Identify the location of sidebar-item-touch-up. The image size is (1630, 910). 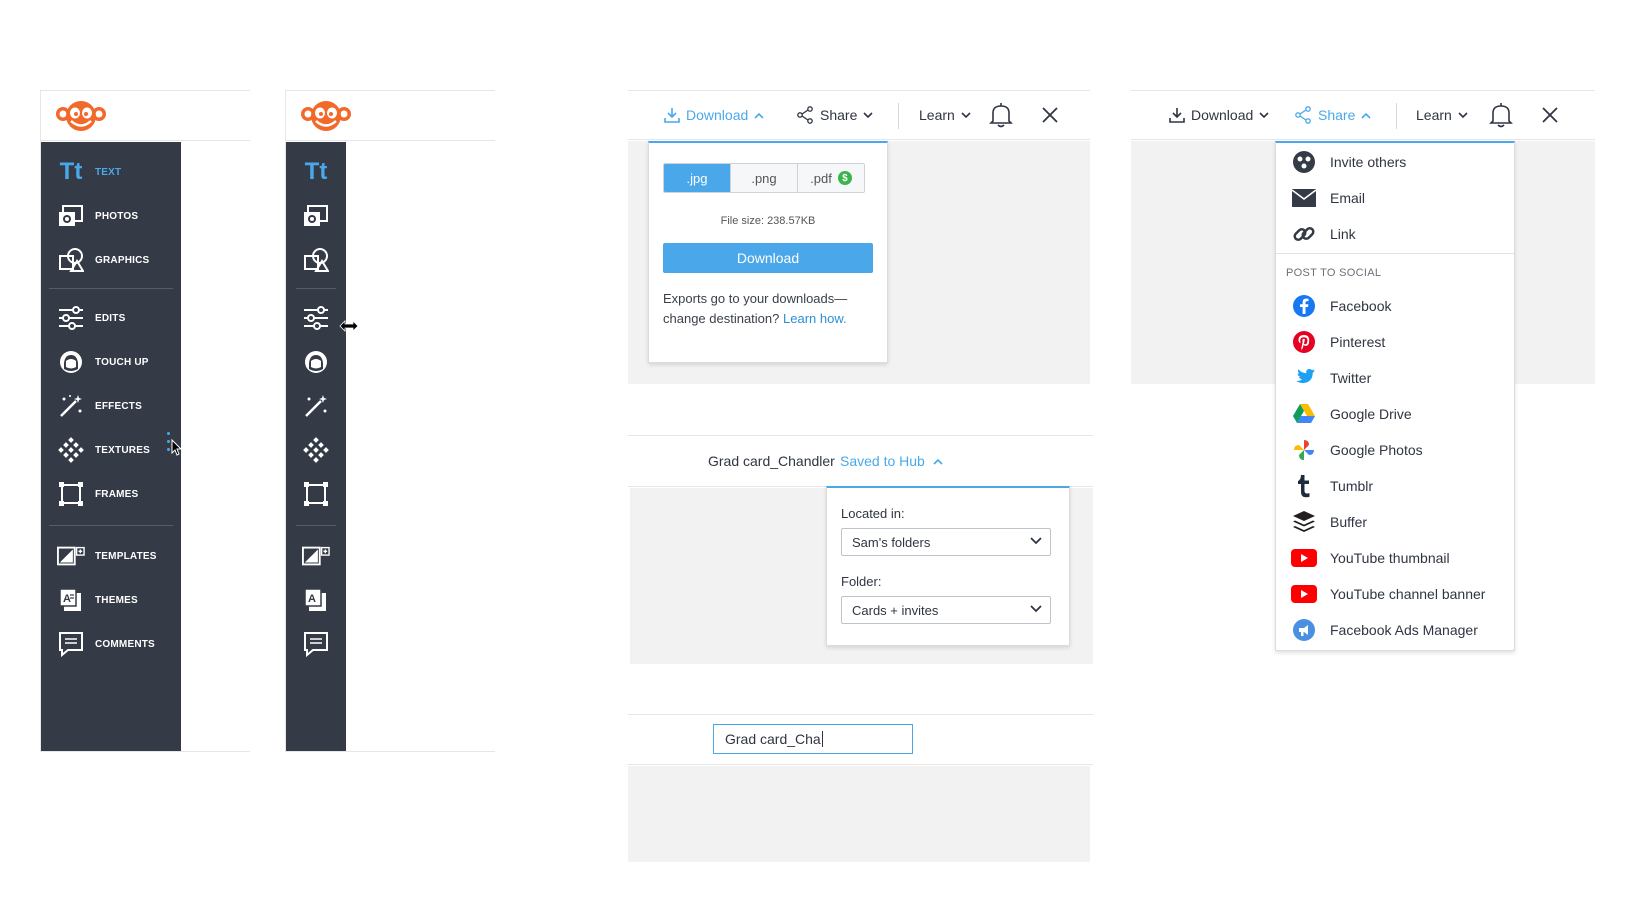
(308, 362).